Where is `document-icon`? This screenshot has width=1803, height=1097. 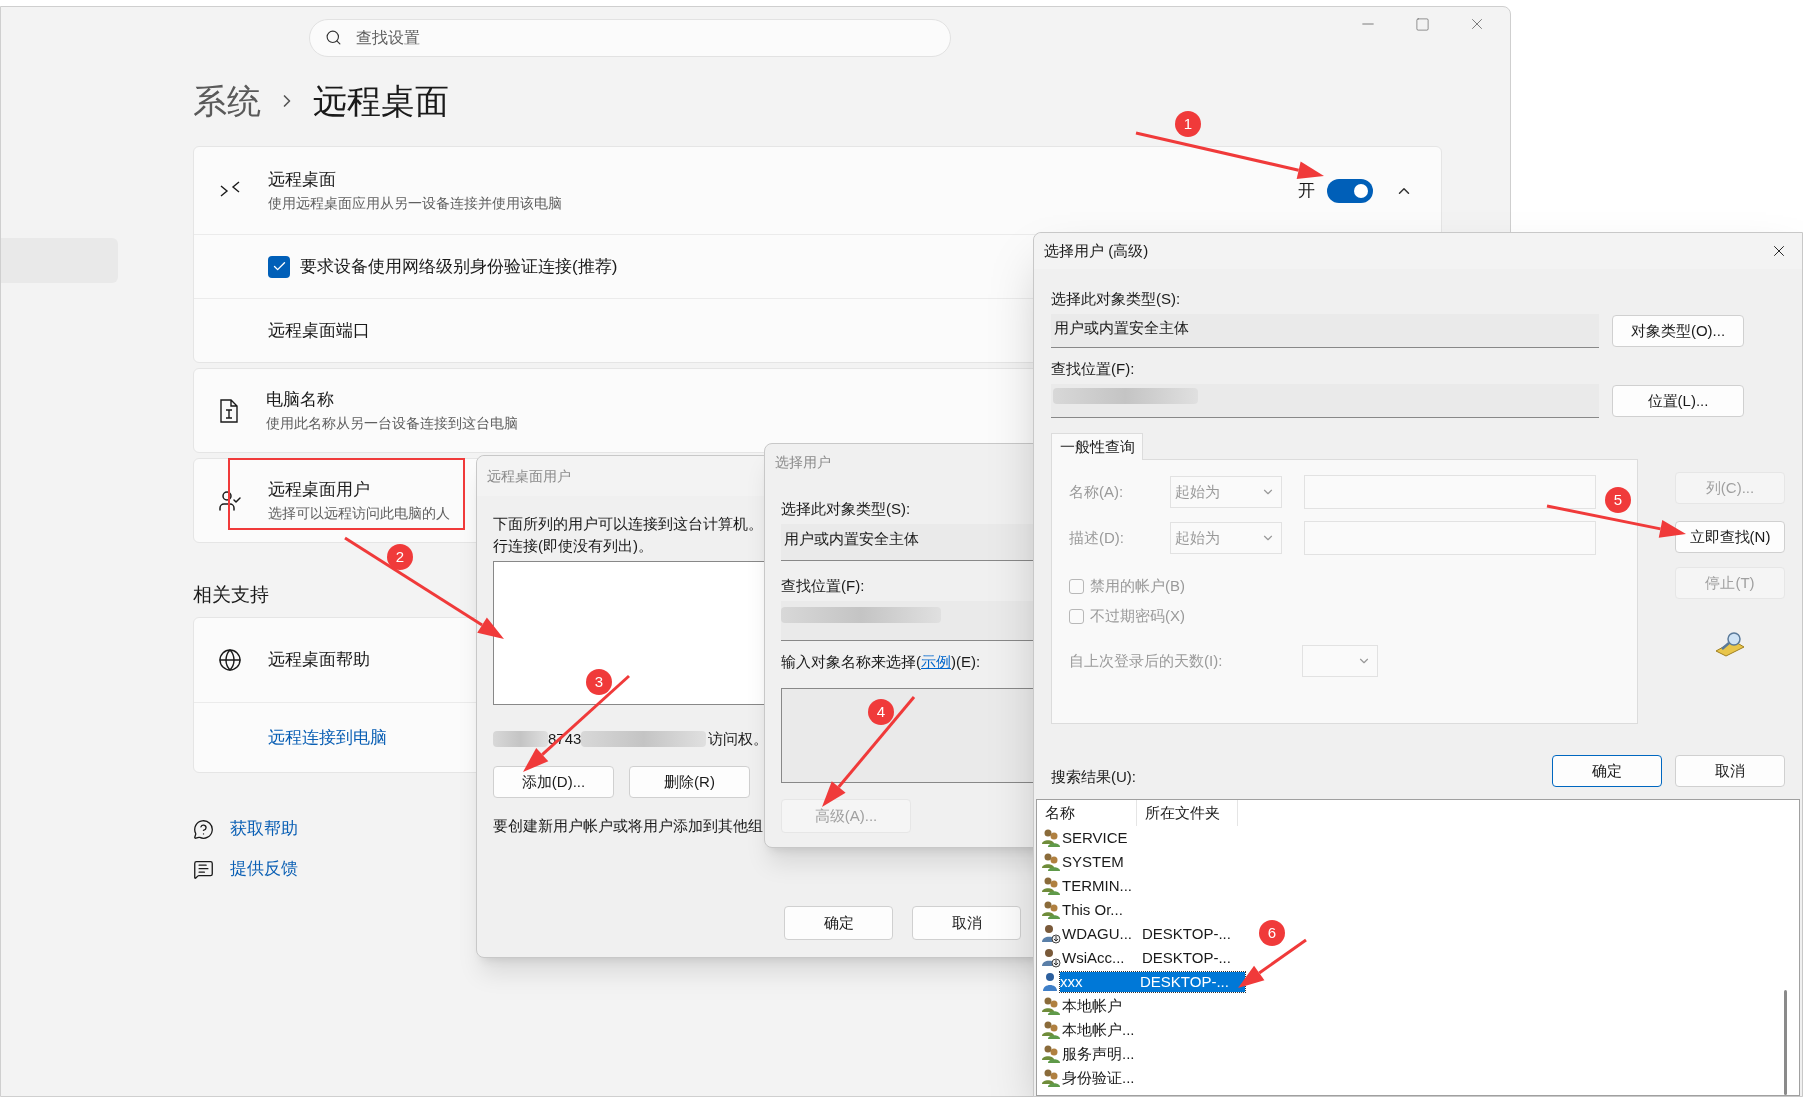 document-icon is located at coordinates (229, 410).